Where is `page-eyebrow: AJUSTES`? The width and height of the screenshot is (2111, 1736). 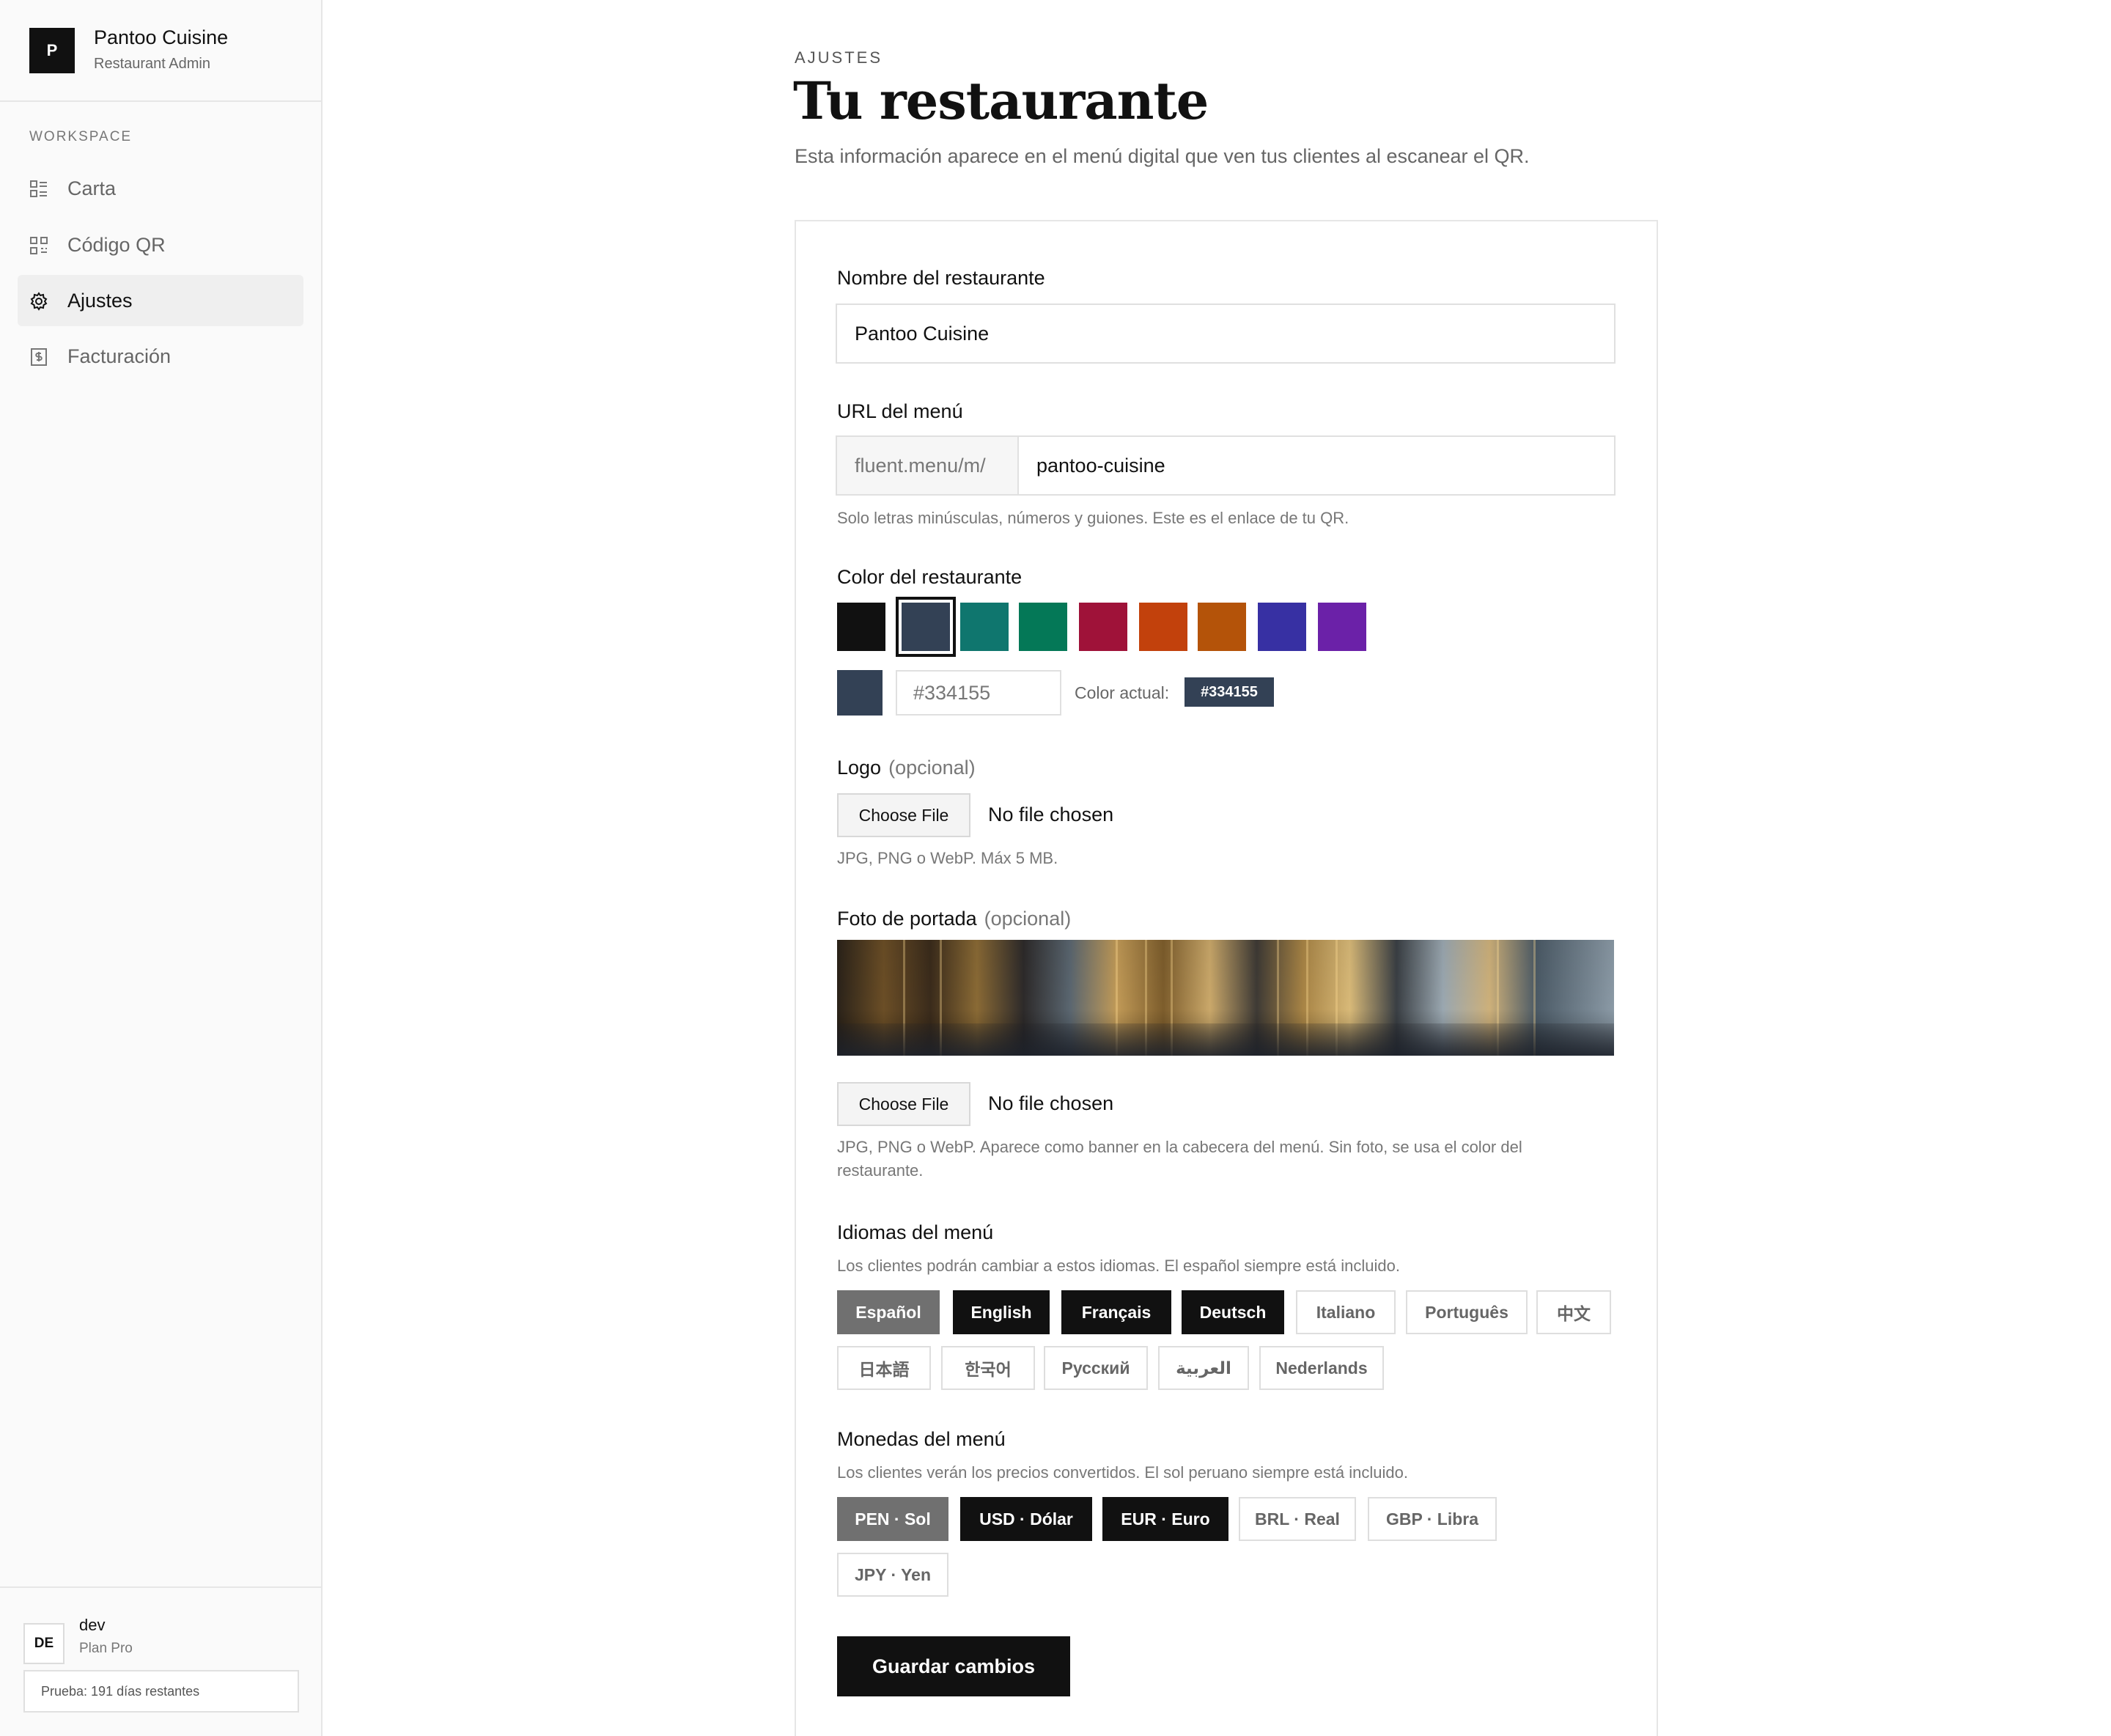 page-eyebrow: AJUSTES is located at coordinates (839, 57).